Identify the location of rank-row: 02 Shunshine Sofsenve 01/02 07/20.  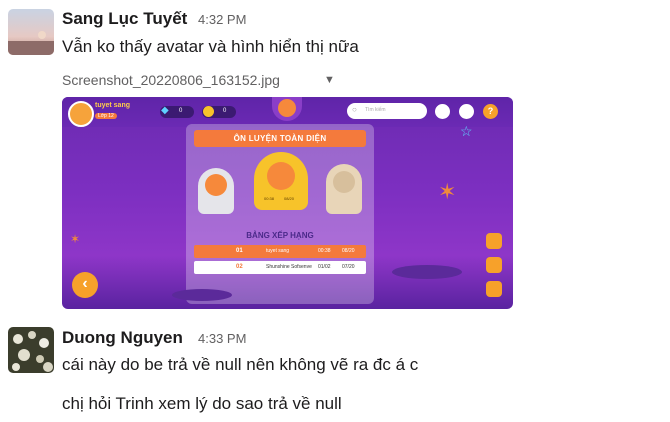
(280, 267).